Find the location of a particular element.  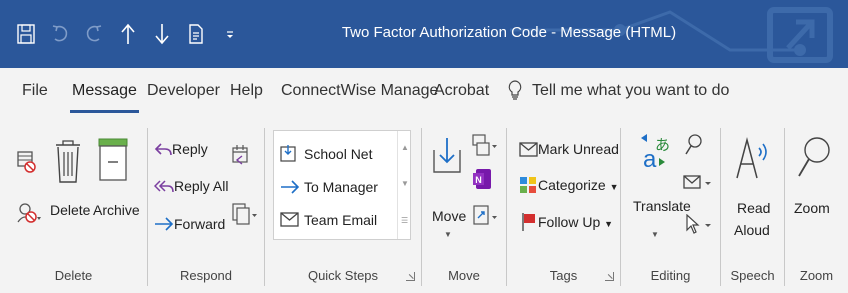

translate-icon: a あ is located at coordinates (655, 153).